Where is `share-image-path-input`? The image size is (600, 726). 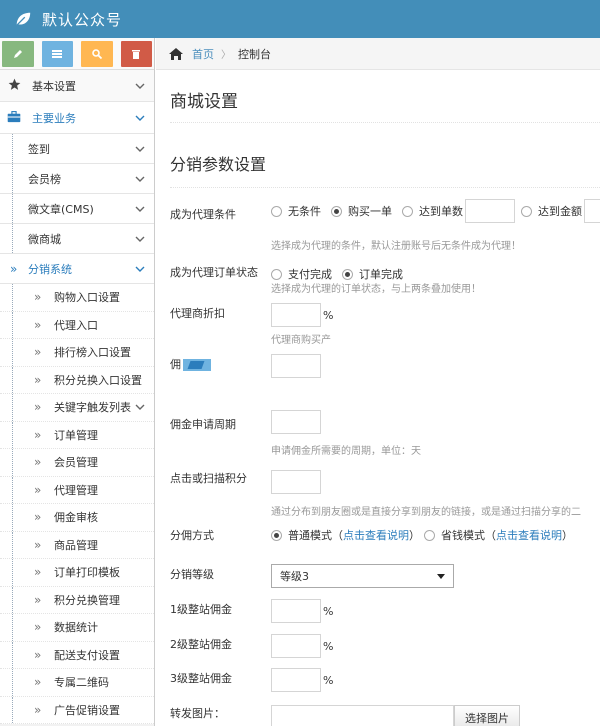
share-image-path-input is located at coordinates (362, 715).